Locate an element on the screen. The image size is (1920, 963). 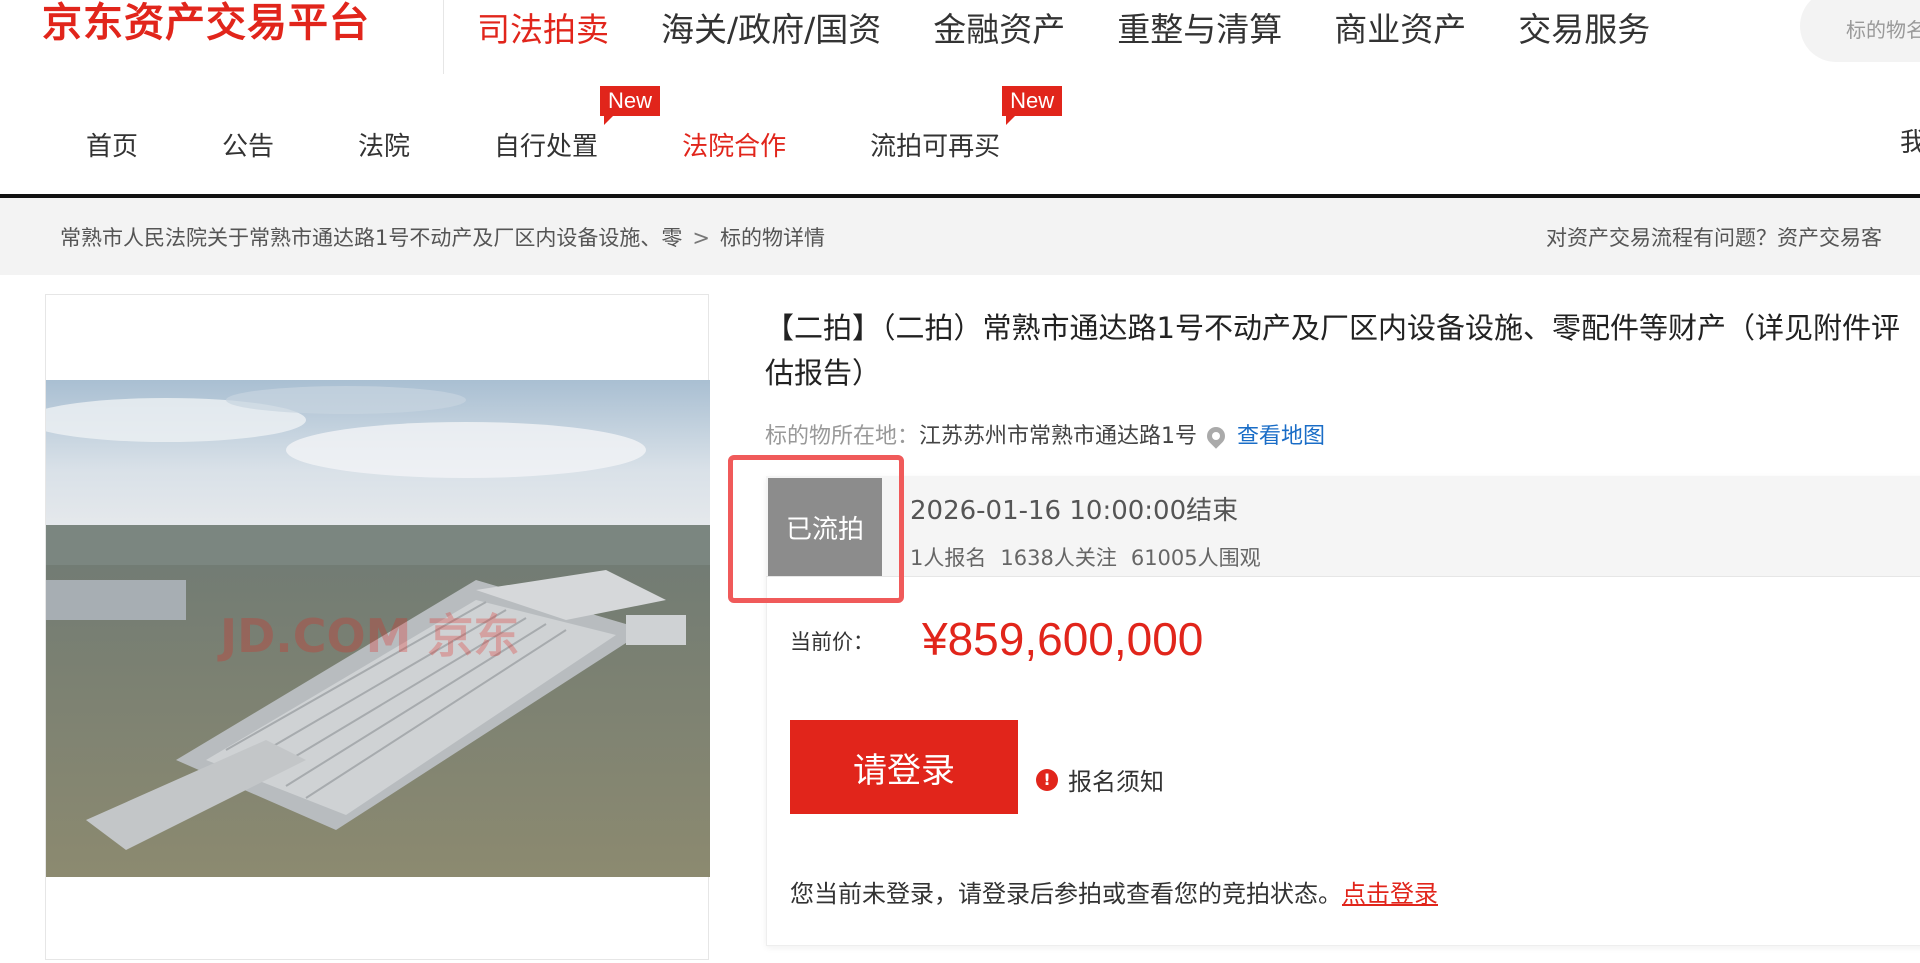
subnav-court-cooperation: 法院合作 is located at coordinates (734, 144).